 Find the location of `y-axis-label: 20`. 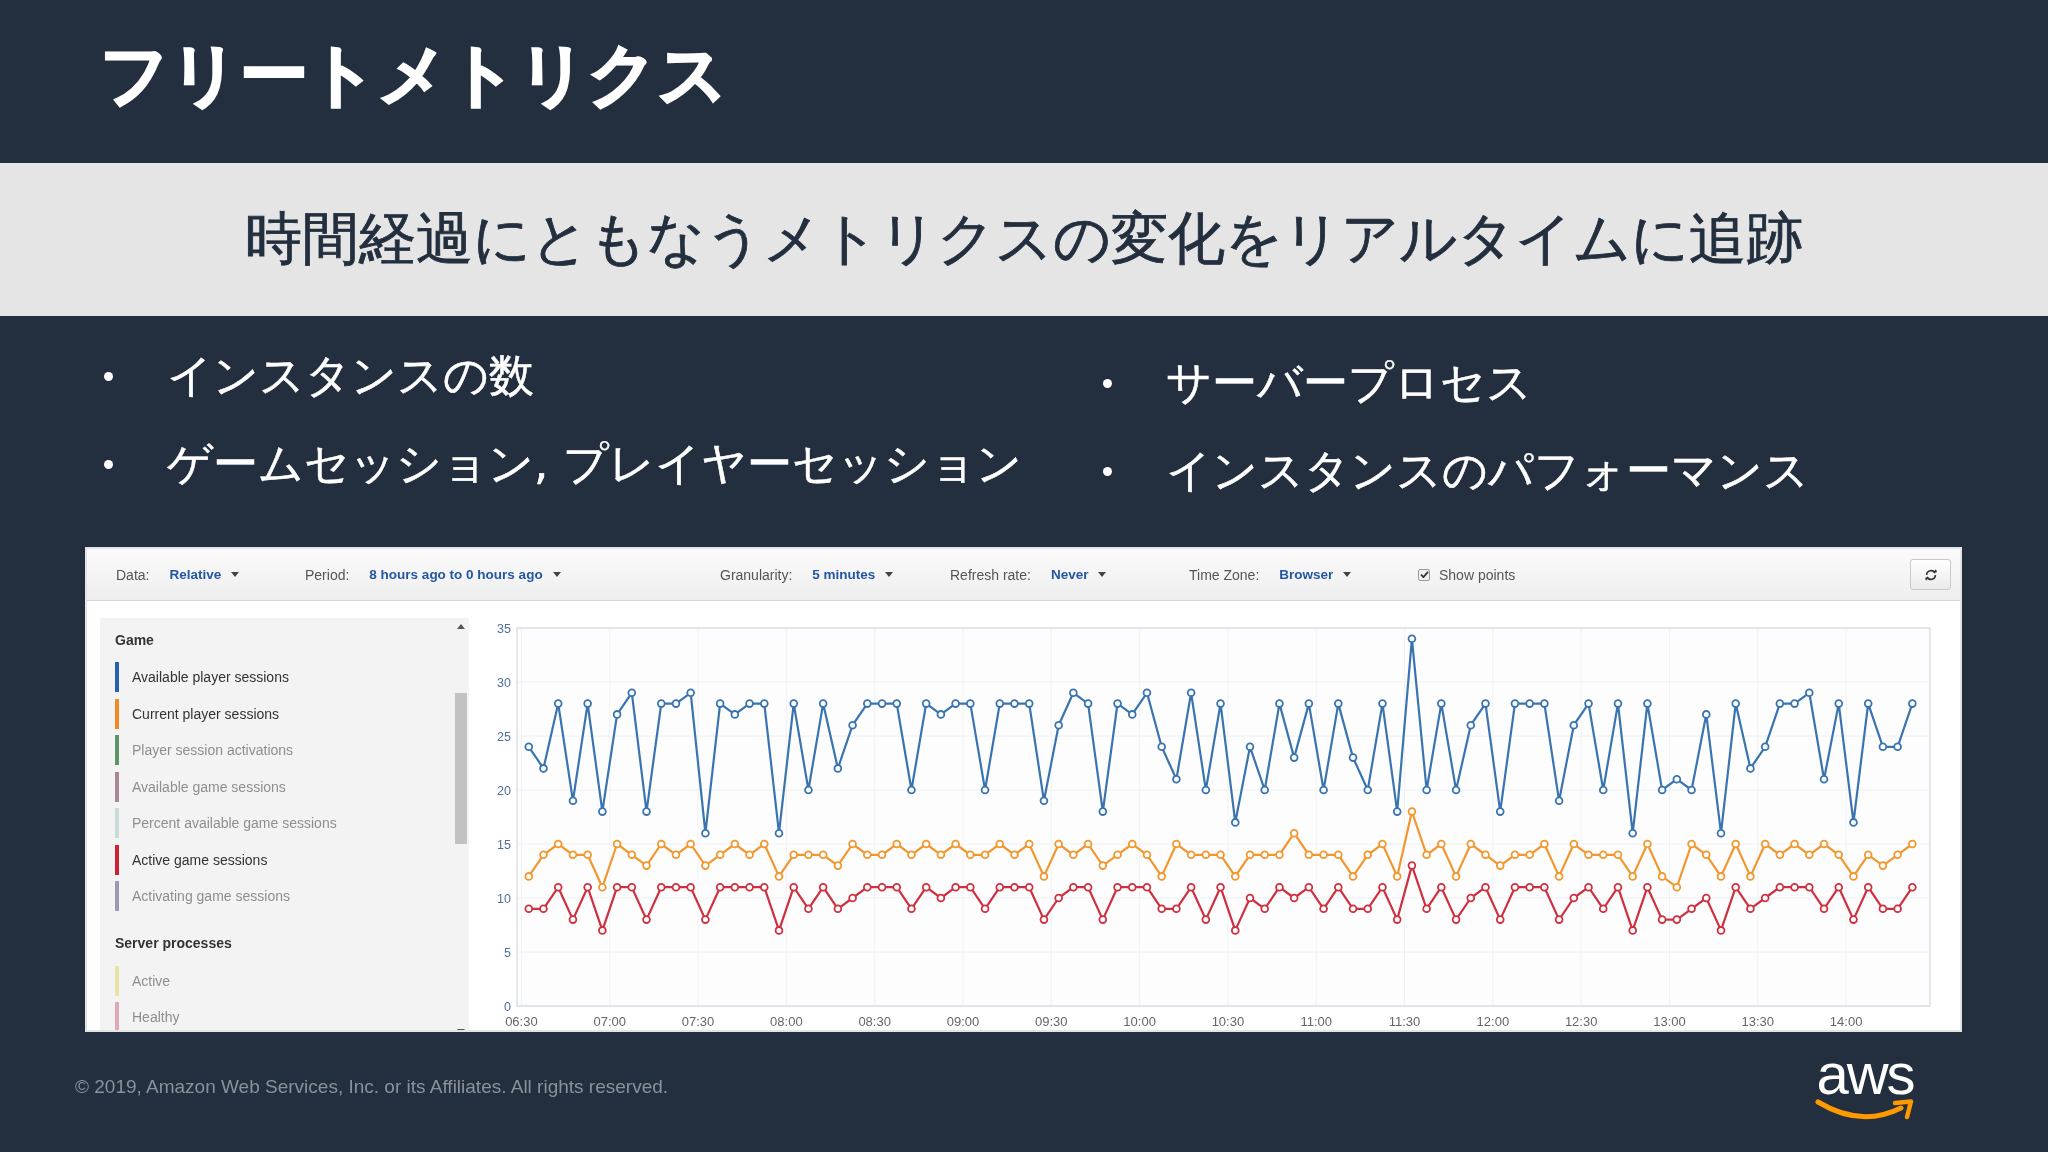

y-axis-label: 20 is located at coordinates (504, 790).